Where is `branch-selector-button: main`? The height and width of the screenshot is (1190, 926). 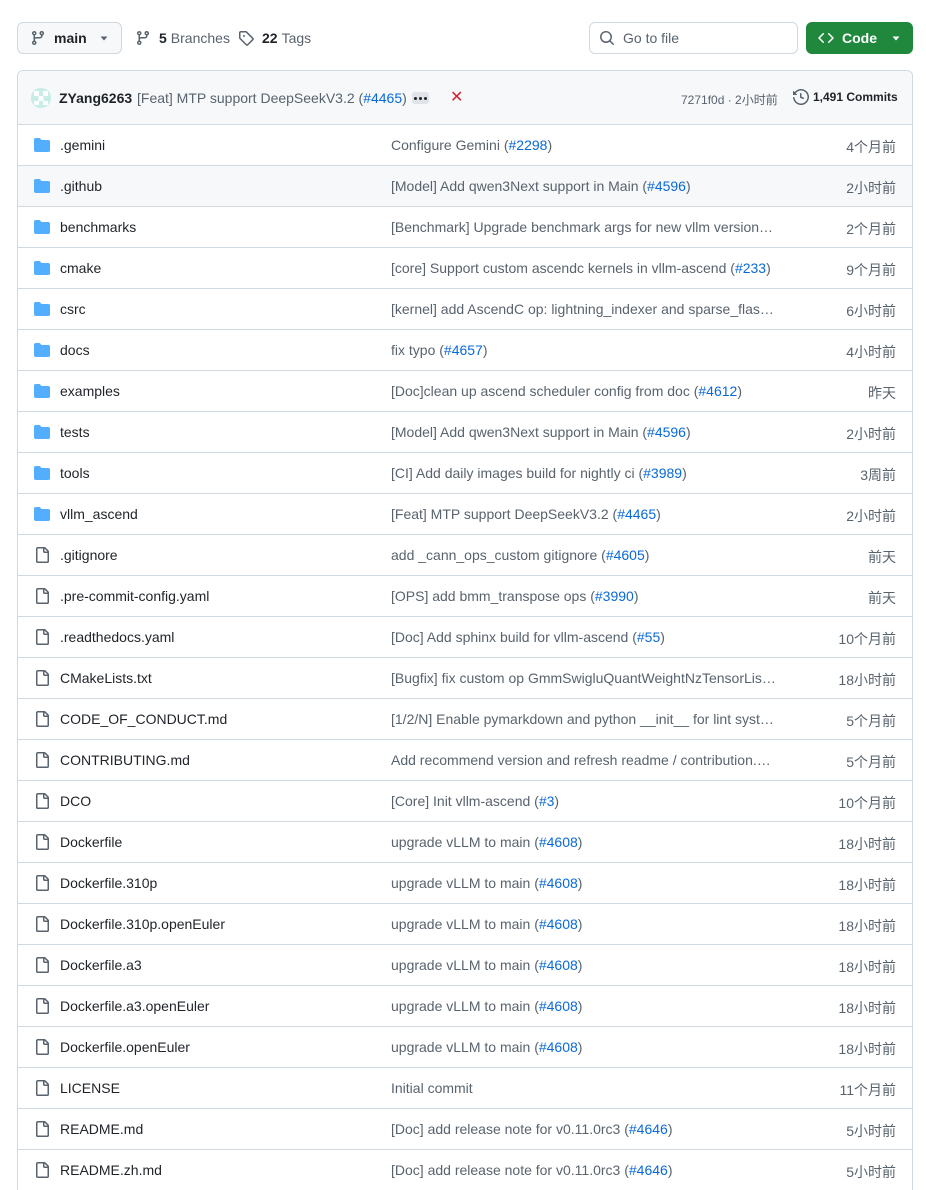 branch-selector-button: main is located at coordinates (69, 38).